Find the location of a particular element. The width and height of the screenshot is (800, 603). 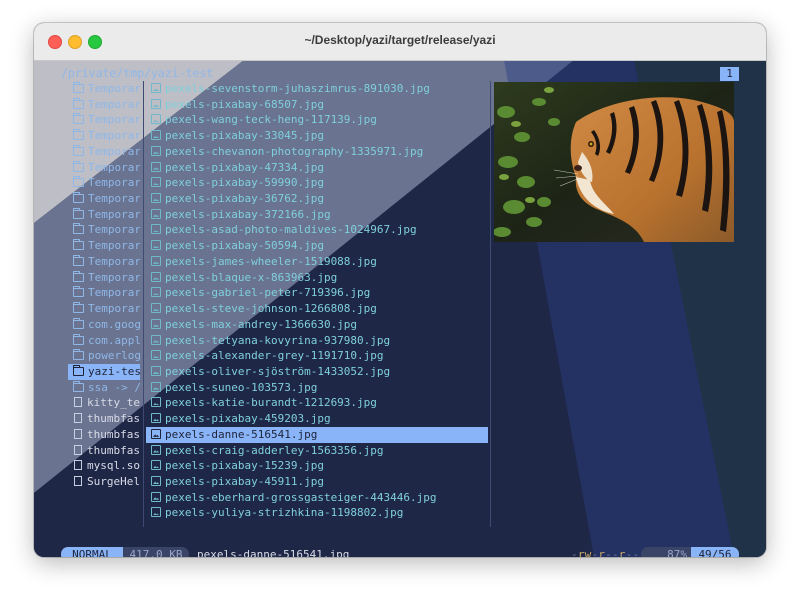

file-permissions: -rw-r--r-- is located at coordinates (605, 552).